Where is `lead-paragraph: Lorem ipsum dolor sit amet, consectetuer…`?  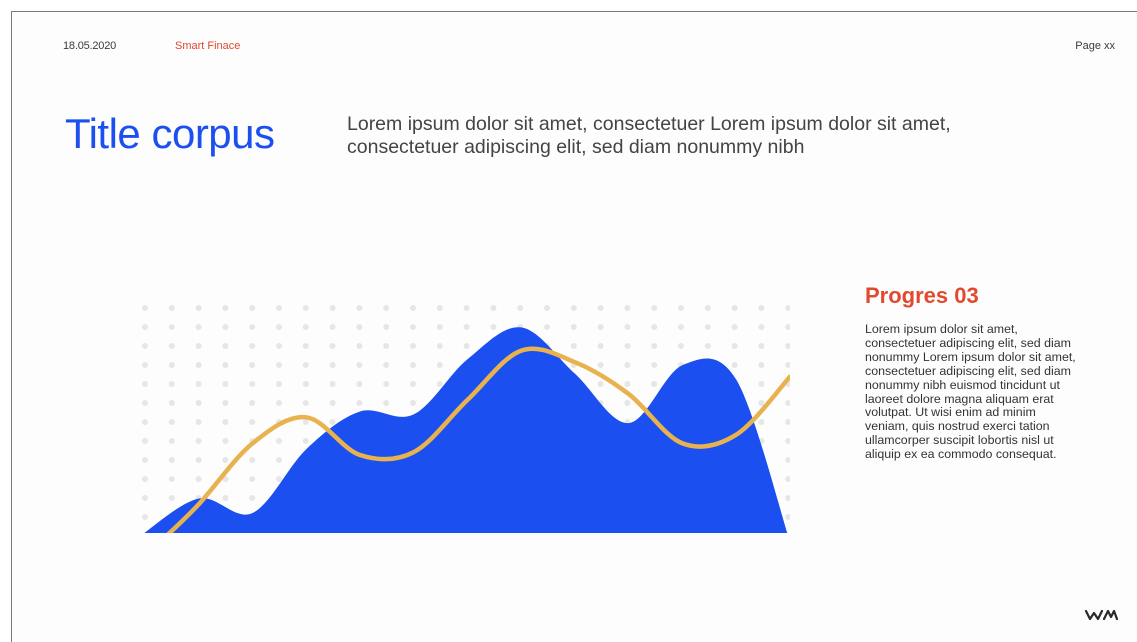 lead-paragraph: Lorem ipsum dolor sit amet, consectetuer… is located at coordinates (649, 135).